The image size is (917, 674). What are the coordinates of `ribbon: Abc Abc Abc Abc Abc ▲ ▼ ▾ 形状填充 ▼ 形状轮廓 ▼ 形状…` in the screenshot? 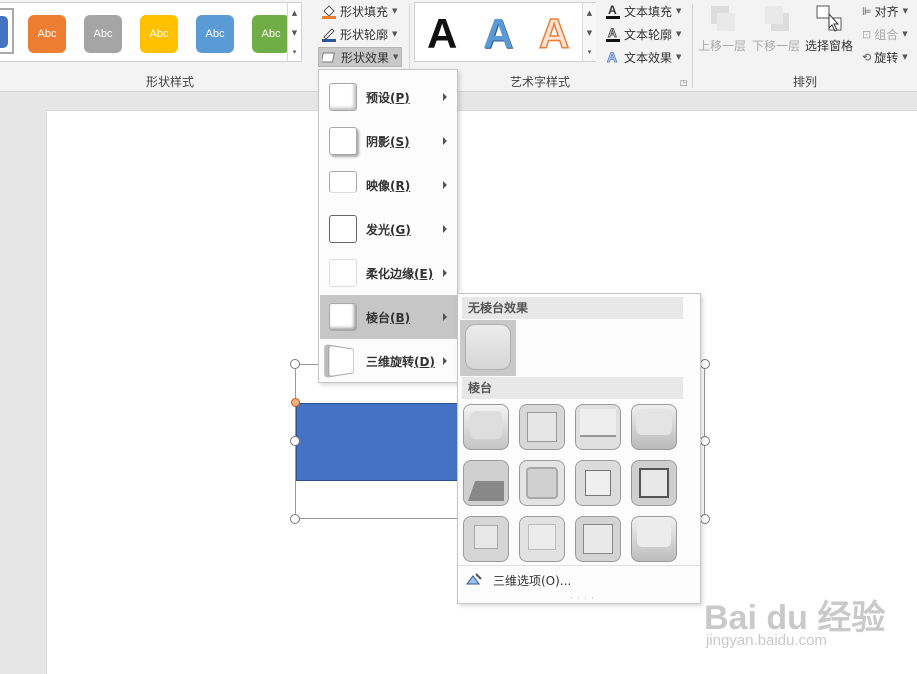 It's located at (458, 46).